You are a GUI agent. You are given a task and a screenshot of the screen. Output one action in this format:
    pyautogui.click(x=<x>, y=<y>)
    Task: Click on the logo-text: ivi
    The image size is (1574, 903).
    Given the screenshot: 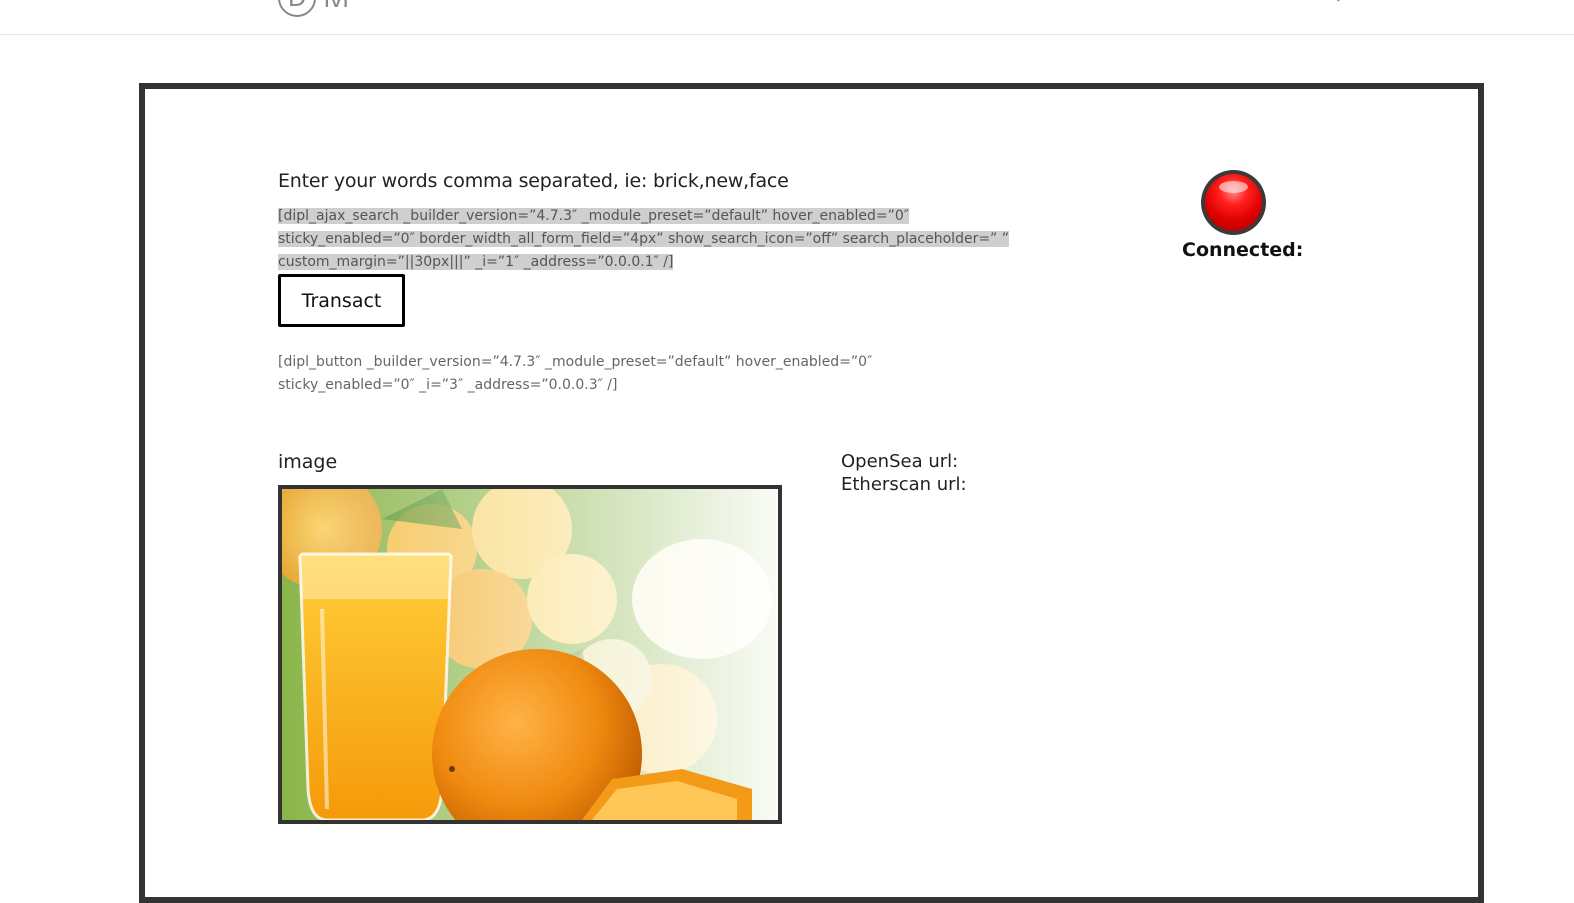 What is the action you would take?
    pyautogui.click(x=336, y=7)
    